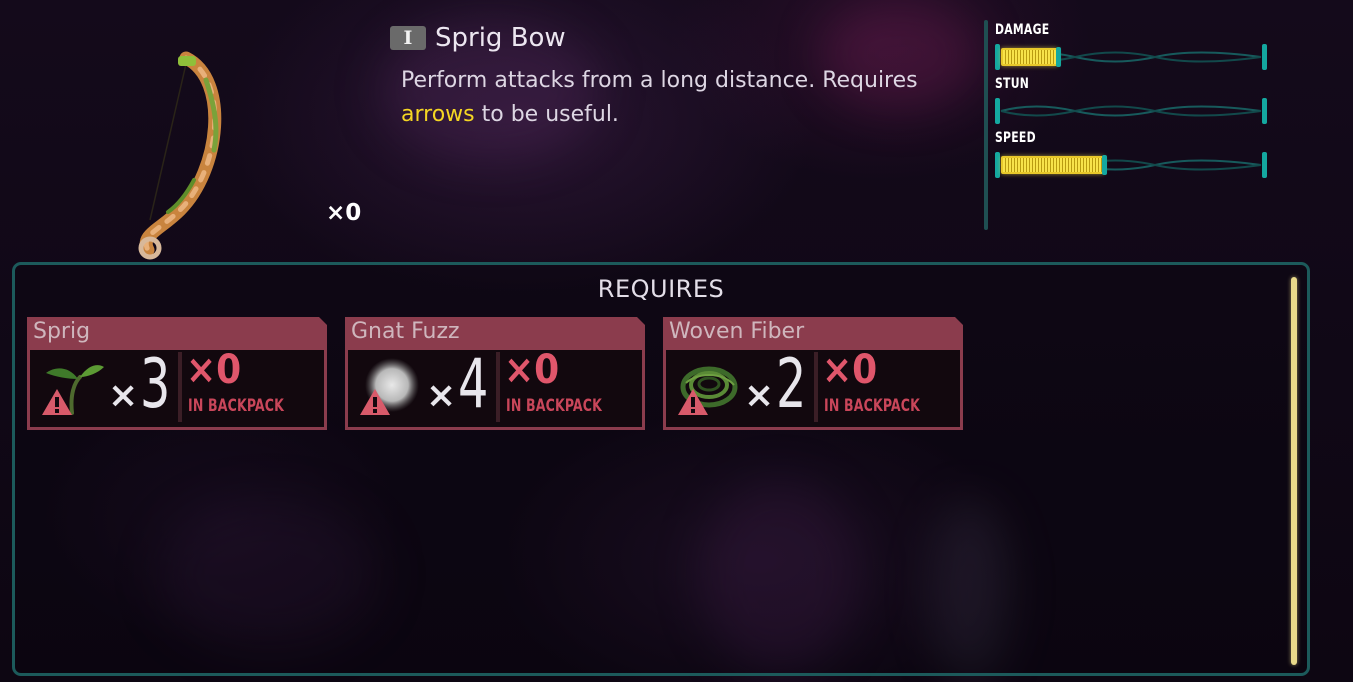  I want to click on requires-title: REQUIRES, so click(661, 289).